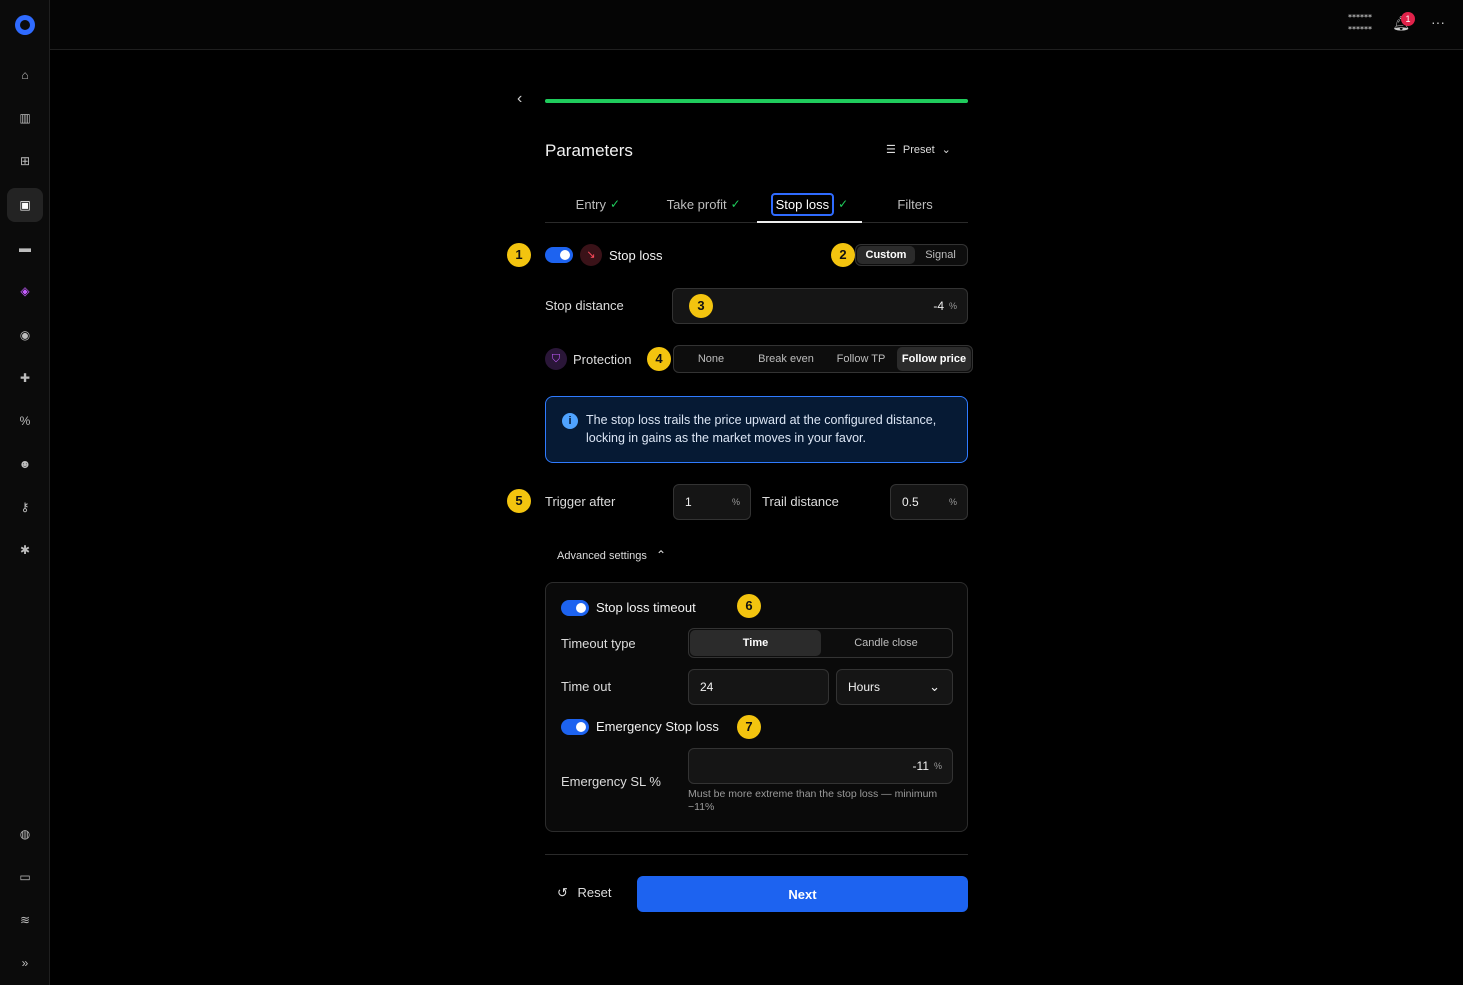  Describe the element at coordinates (25, 335) in the screenshot. I see `compass-icon: ◉` at that location.